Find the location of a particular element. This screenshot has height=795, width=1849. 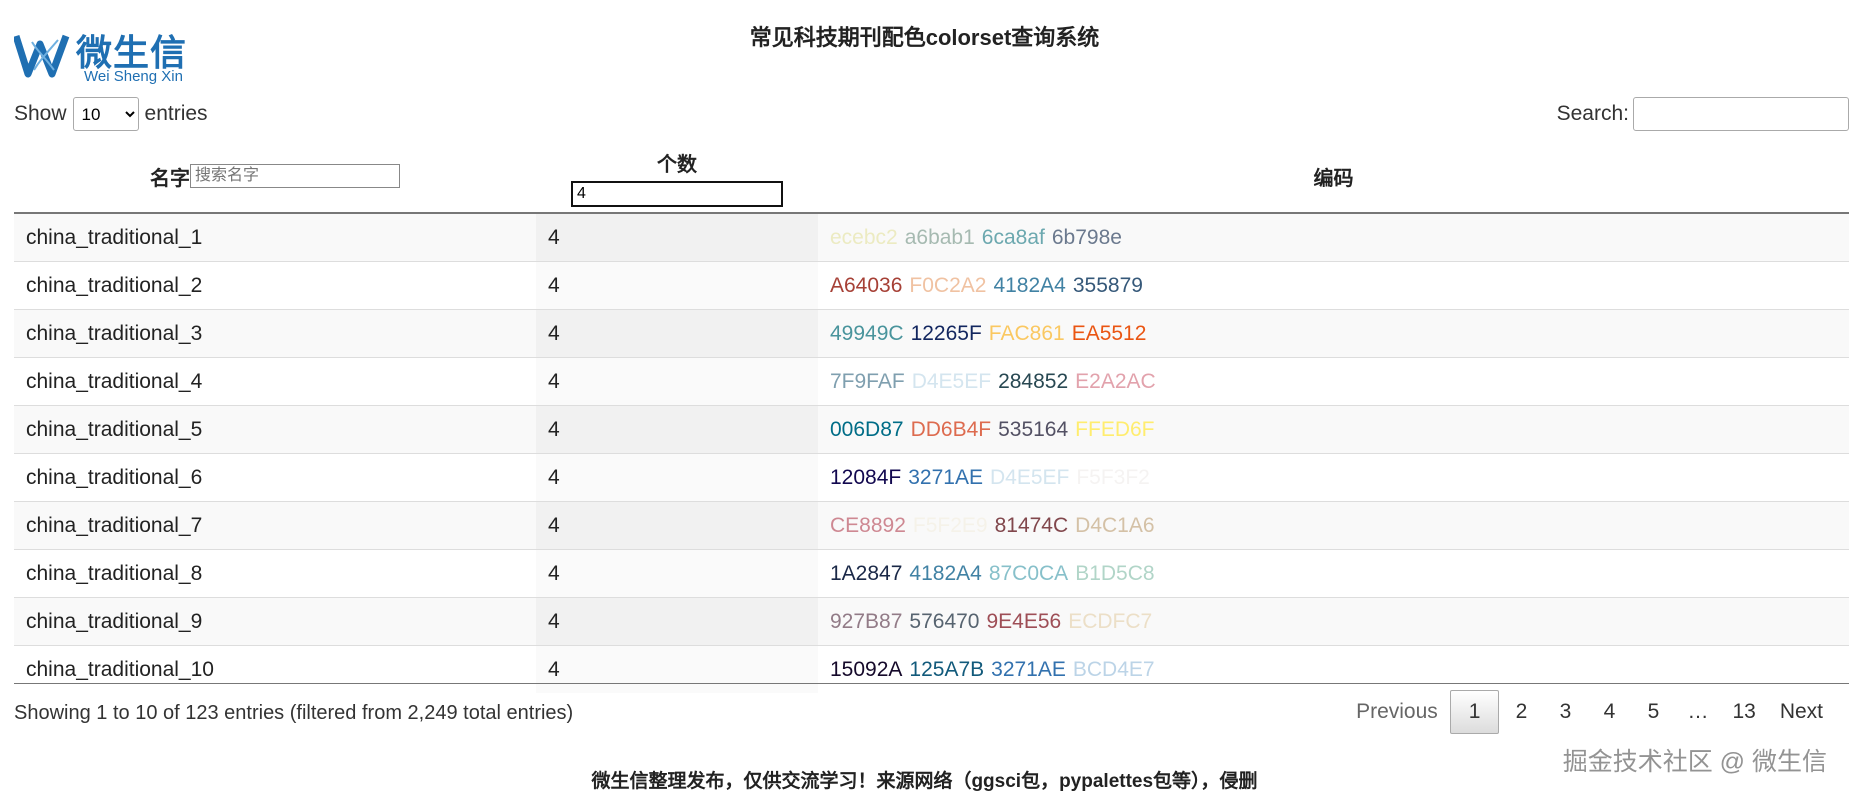

cell-codes: A64036 F0C2A2 4182A4 355879 is located at coordinates (1333, 285).